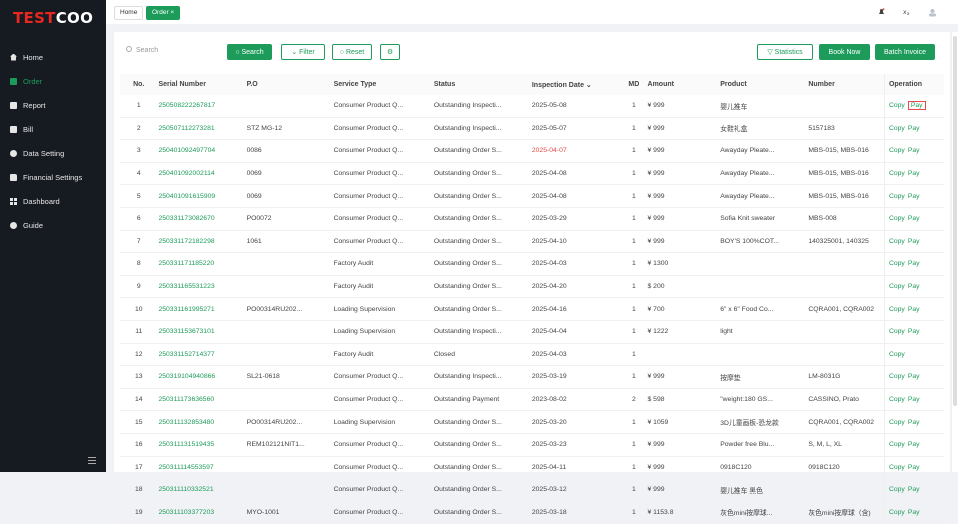 This screenshot has width=958, height=524. I want to click on sidebar-item-home: Home, so click(53, 57).